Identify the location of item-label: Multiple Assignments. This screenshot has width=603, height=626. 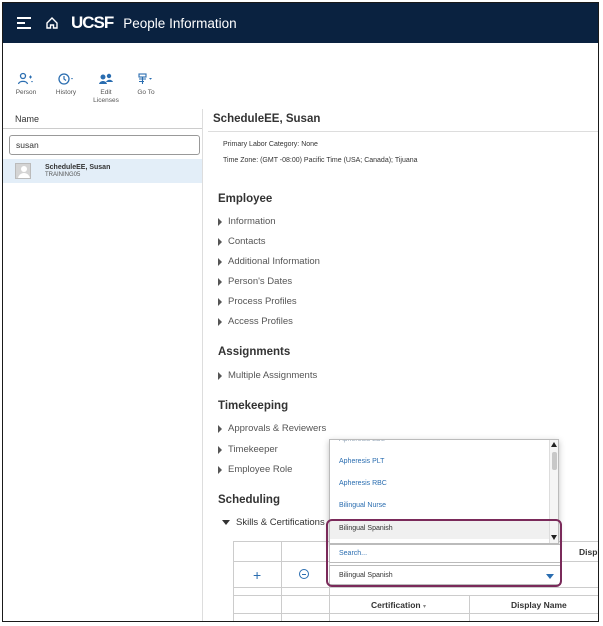
(273, 375).